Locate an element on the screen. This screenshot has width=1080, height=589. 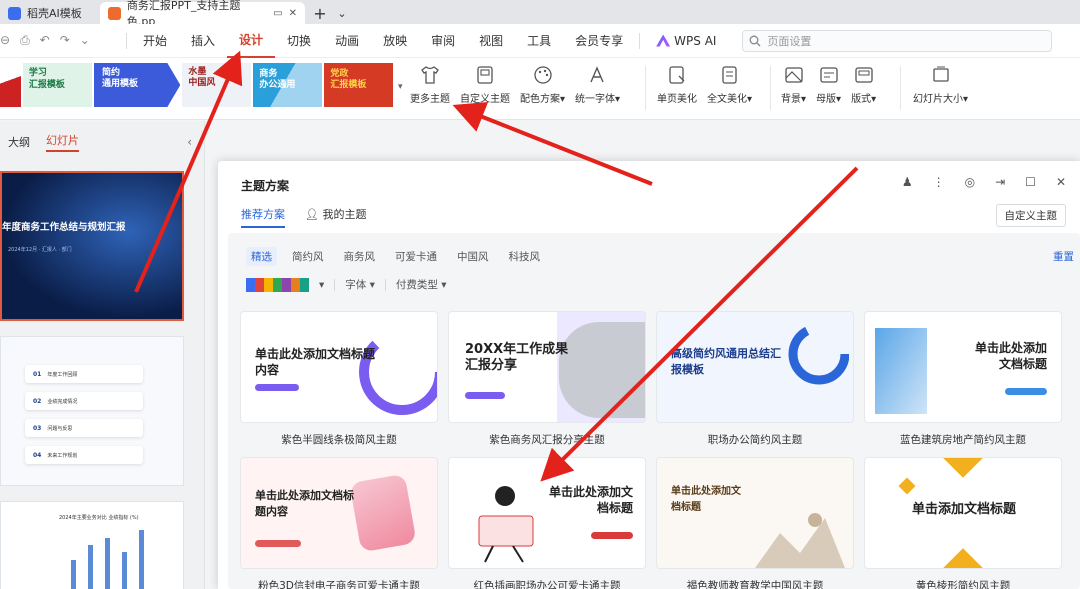
more-icon: ⋮ is located at coordinates (939, 182).